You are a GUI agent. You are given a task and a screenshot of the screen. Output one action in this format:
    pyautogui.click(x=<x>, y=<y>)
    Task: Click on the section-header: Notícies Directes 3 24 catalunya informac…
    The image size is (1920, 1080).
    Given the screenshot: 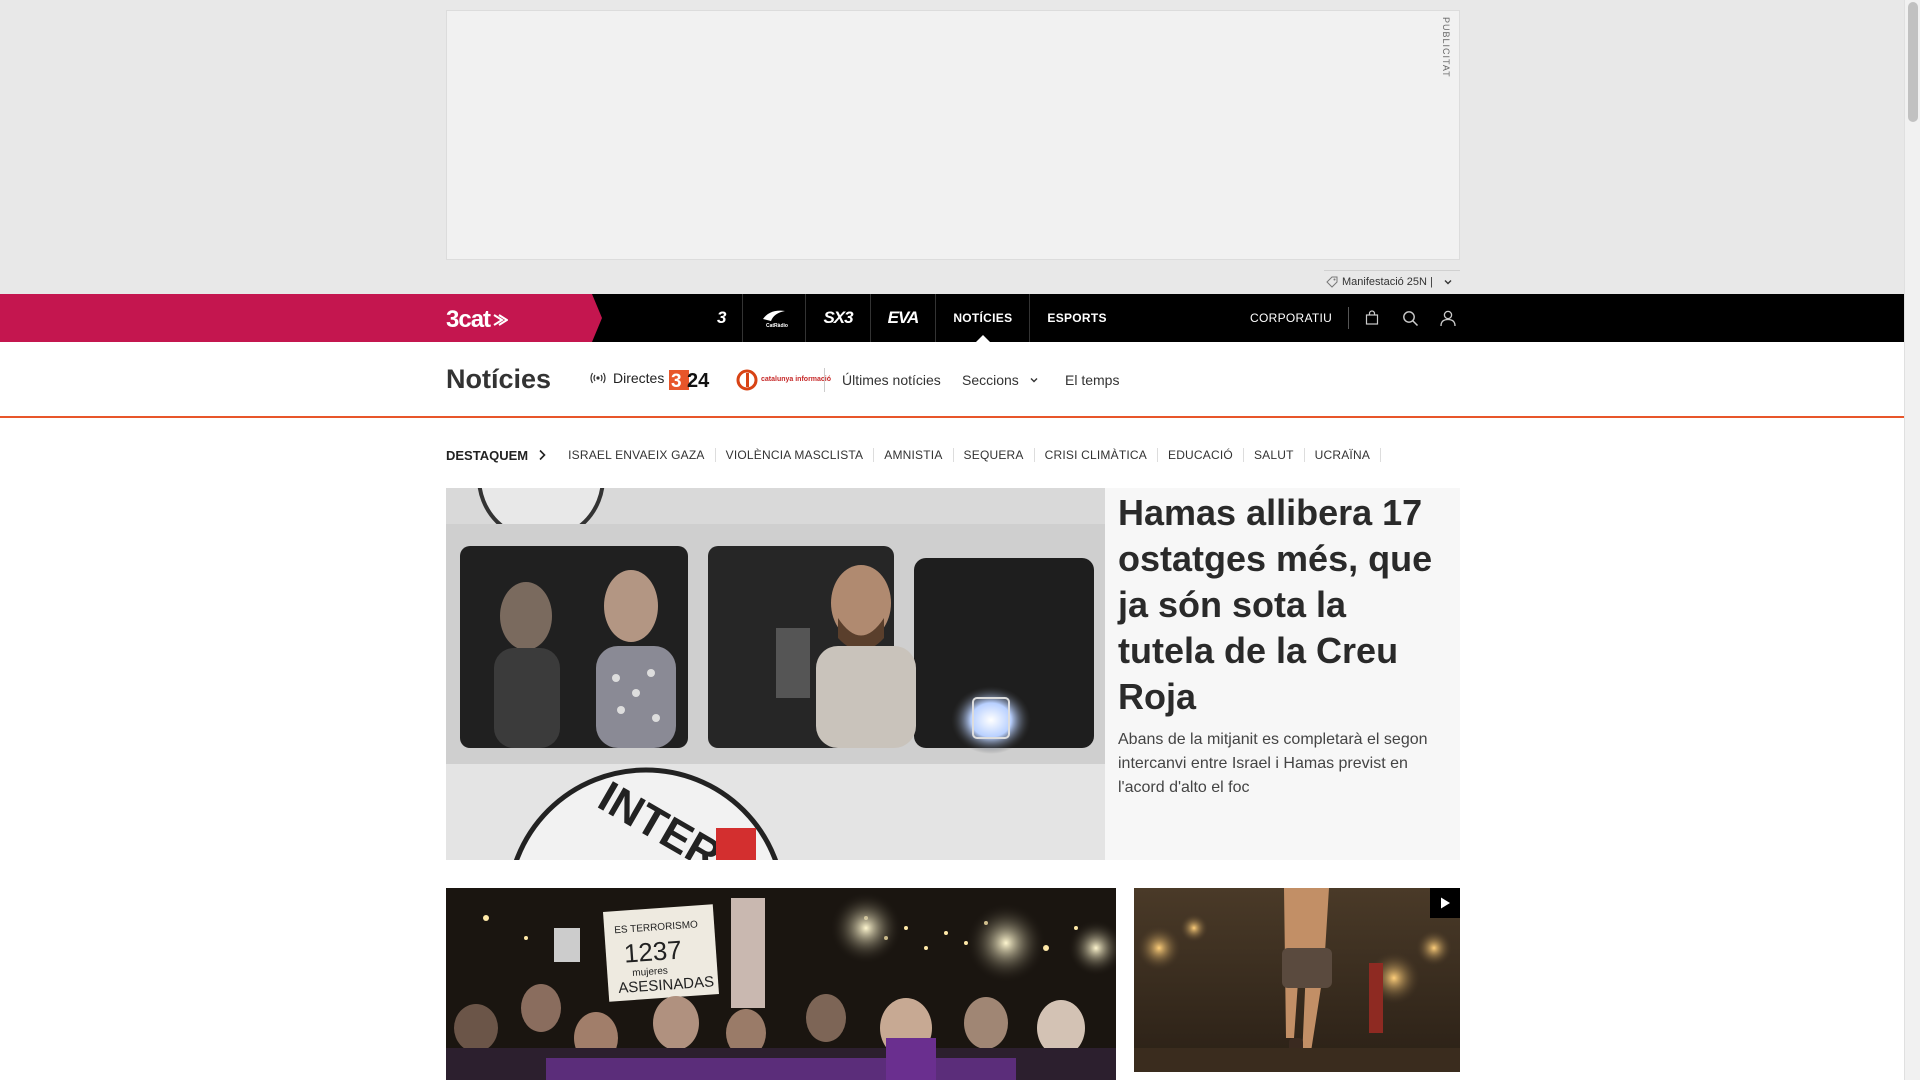 What is the action you would take?
    pyautogui.click(x=952, y=380)
    